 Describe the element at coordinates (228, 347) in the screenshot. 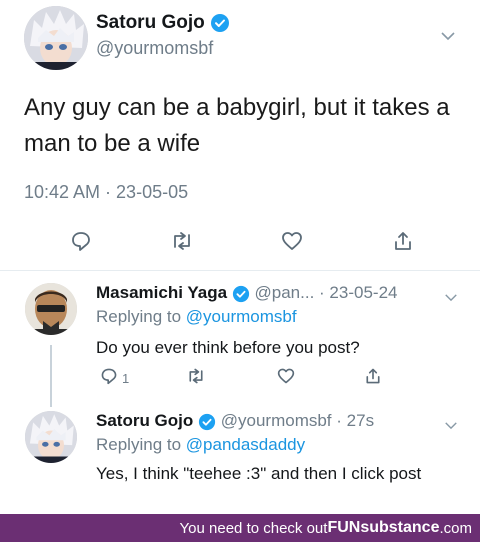

I see `reply-text: Do you ever think before you post?` at that location.